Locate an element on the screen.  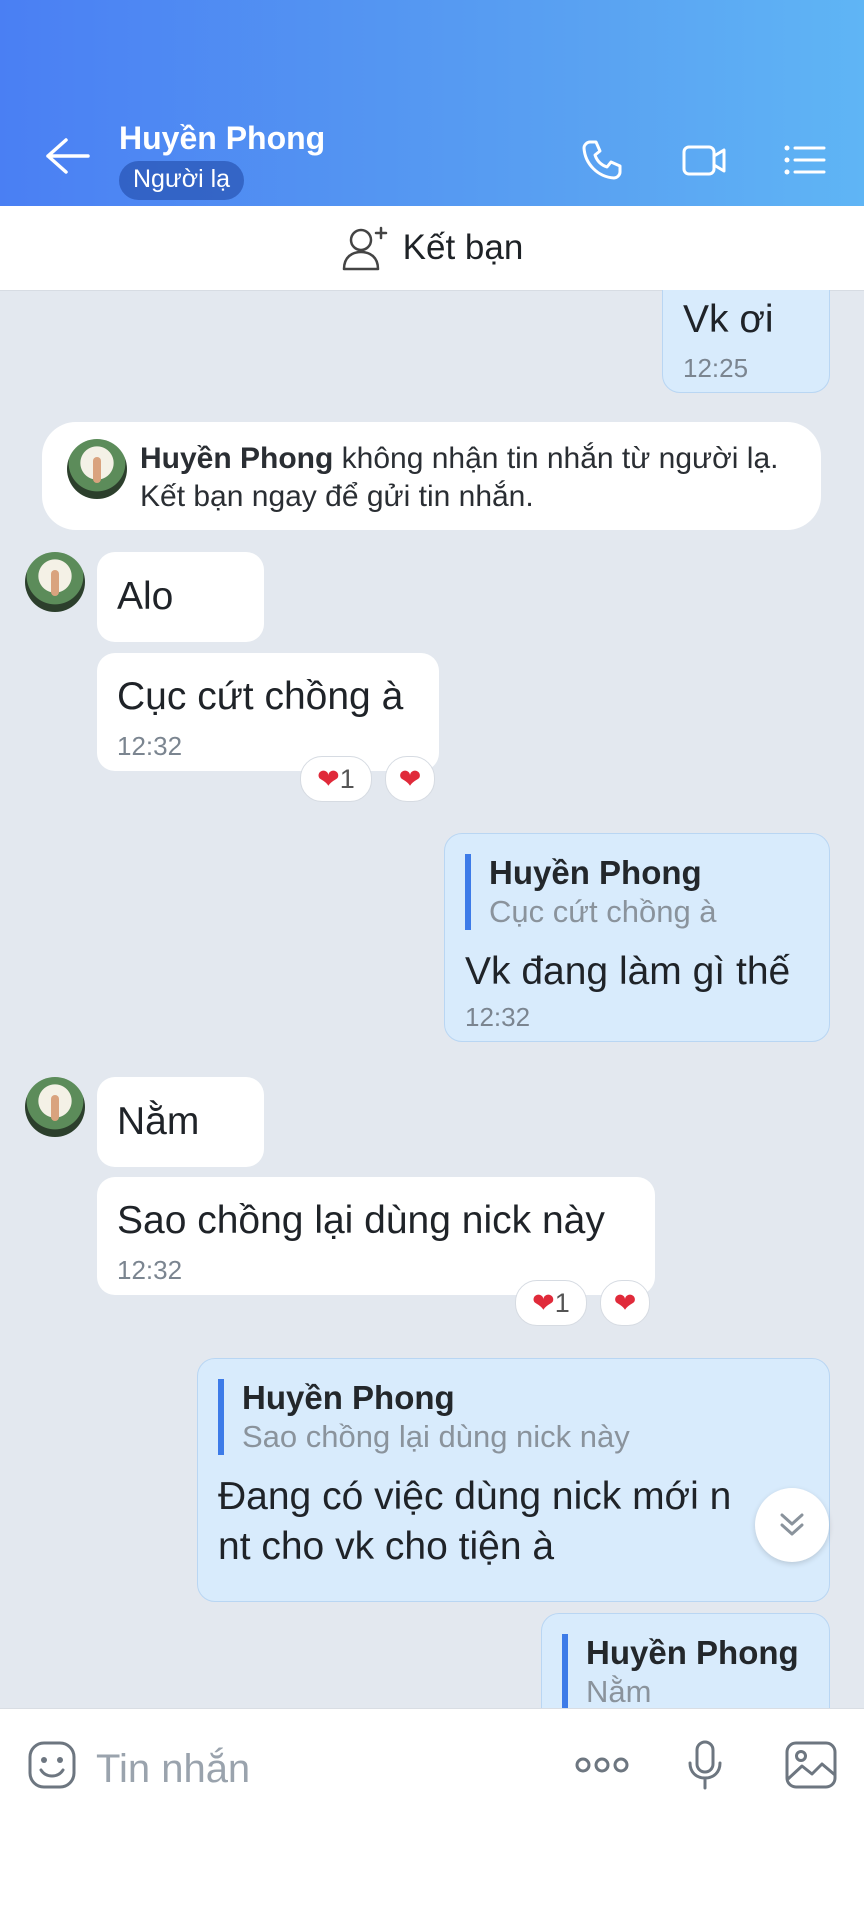
message-input: Tin nhắn is located at coordinates (173, 1769).